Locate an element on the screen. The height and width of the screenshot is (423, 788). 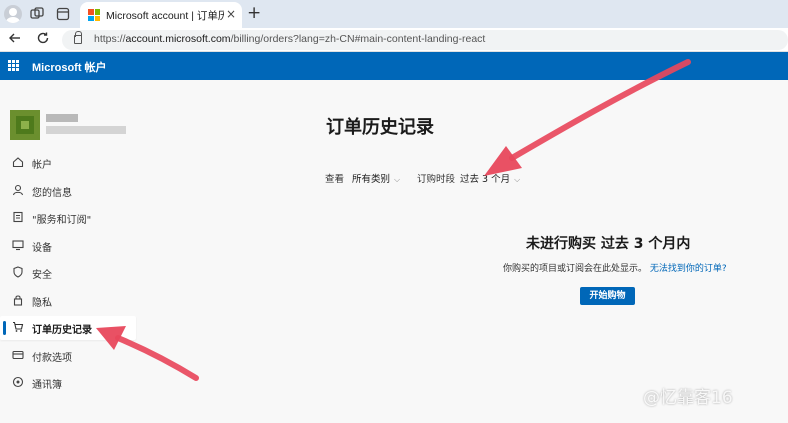
annotation-arrow-period is located at coordinates (587, 117).